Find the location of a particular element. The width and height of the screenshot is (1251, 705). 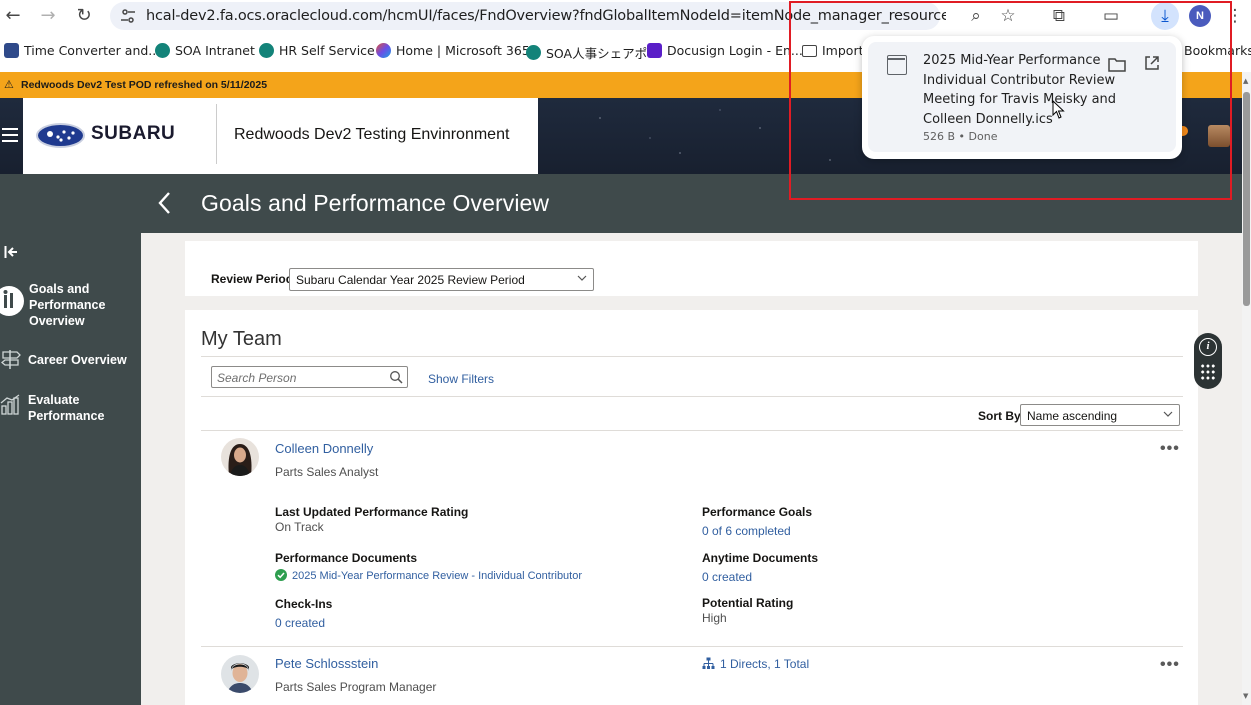

field-label: Last Updated Performance Rating is located at coordinates (372, 512).